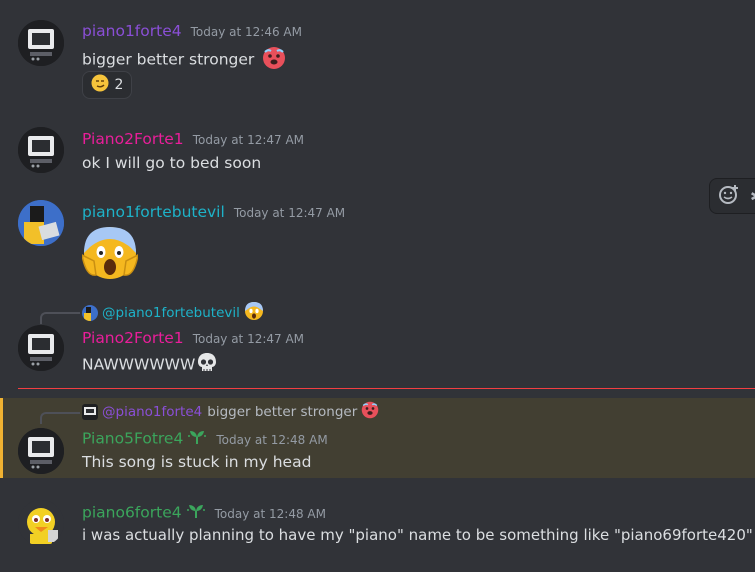  I want to click on message-text: This song is stuck in my head, so click(197, 462).